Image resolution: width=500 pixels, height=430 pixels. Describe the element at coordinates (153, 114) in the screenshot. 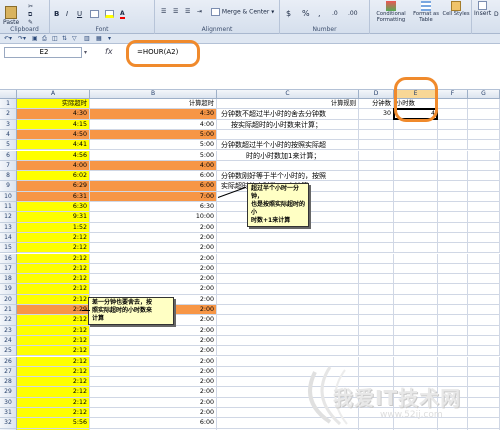

I see `cell-b: 4:30` at that location.